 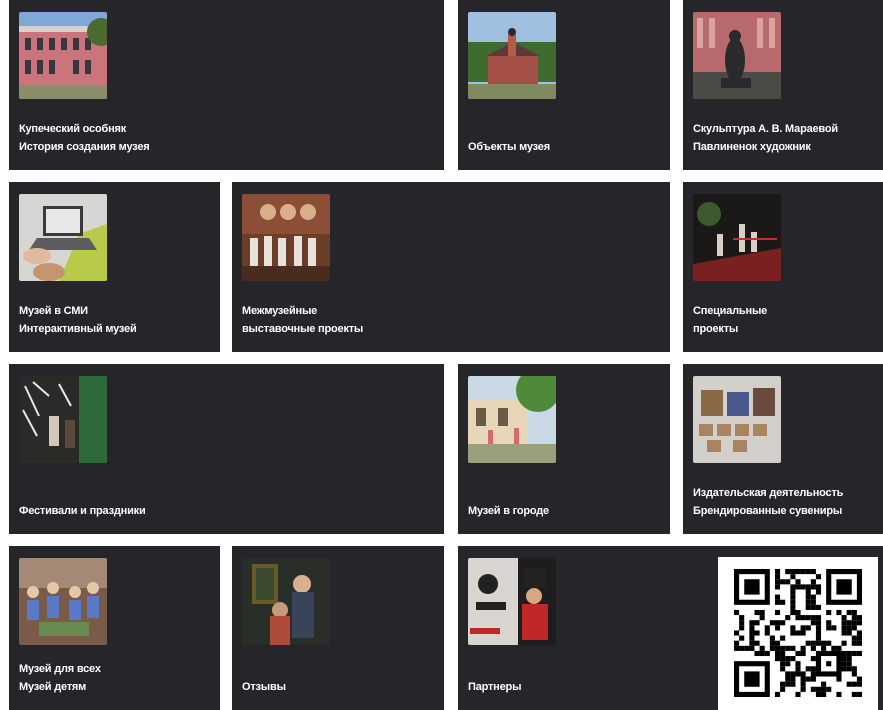 I want to click on festival-photo, so click(x=63, y=419).